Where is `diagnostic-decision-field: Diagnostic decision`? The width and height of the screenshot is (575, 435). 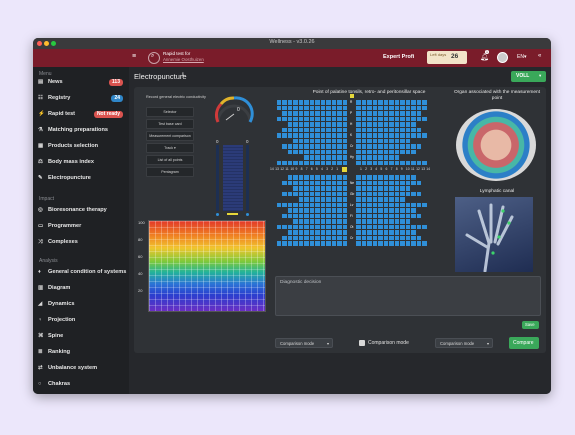
diagnostic-decision-field: Diagnostic decision is located at coordinates (408, 296).